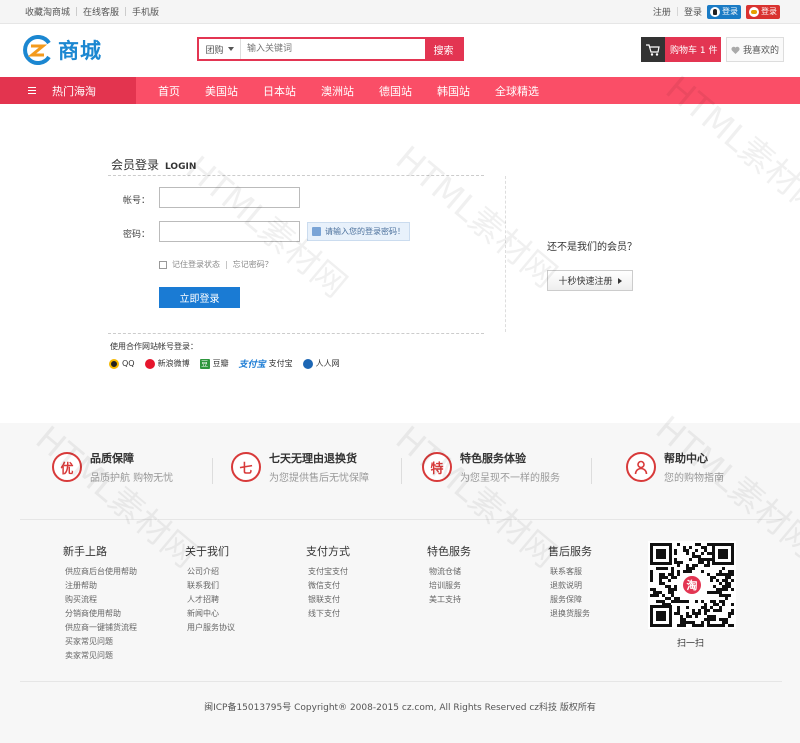 The width and height of the screenshot is (800, 743). I want to click on weibo-login-button: 登录, so click(763, 11).